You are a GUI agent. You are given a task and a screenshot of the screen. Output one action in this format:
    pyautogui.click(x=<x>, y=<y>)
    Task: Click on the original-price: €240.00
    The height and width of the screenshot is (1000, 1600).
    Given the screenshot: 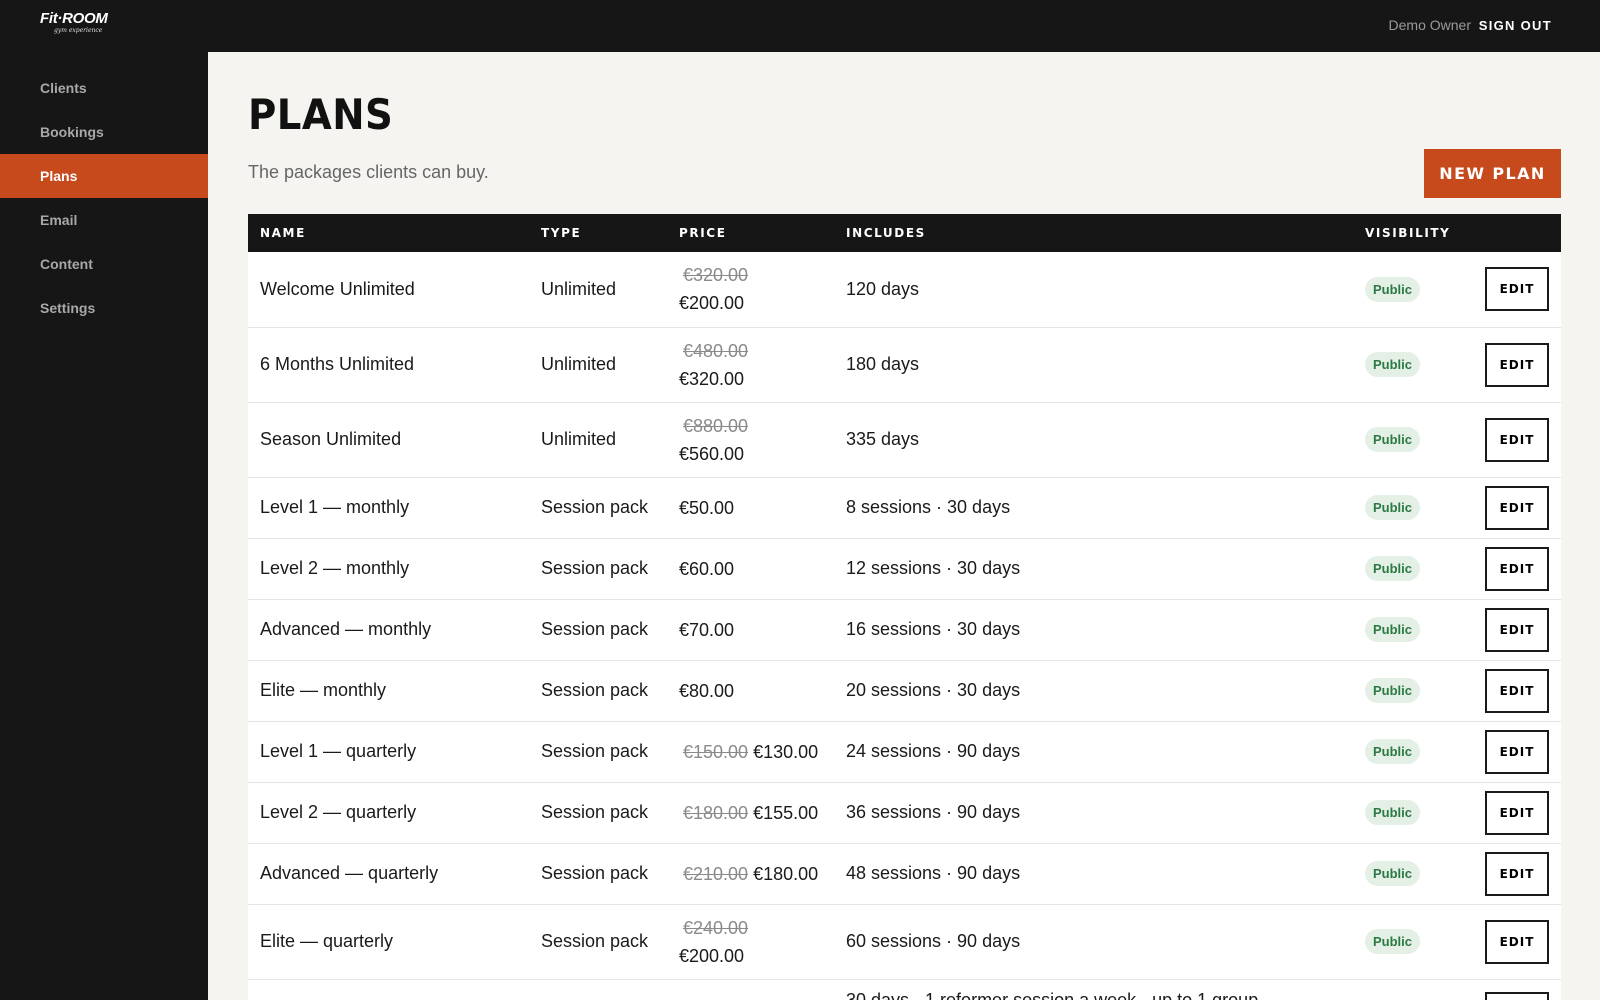 What is the action you would take?
    pyautogui.click(x=716, y=927)
    